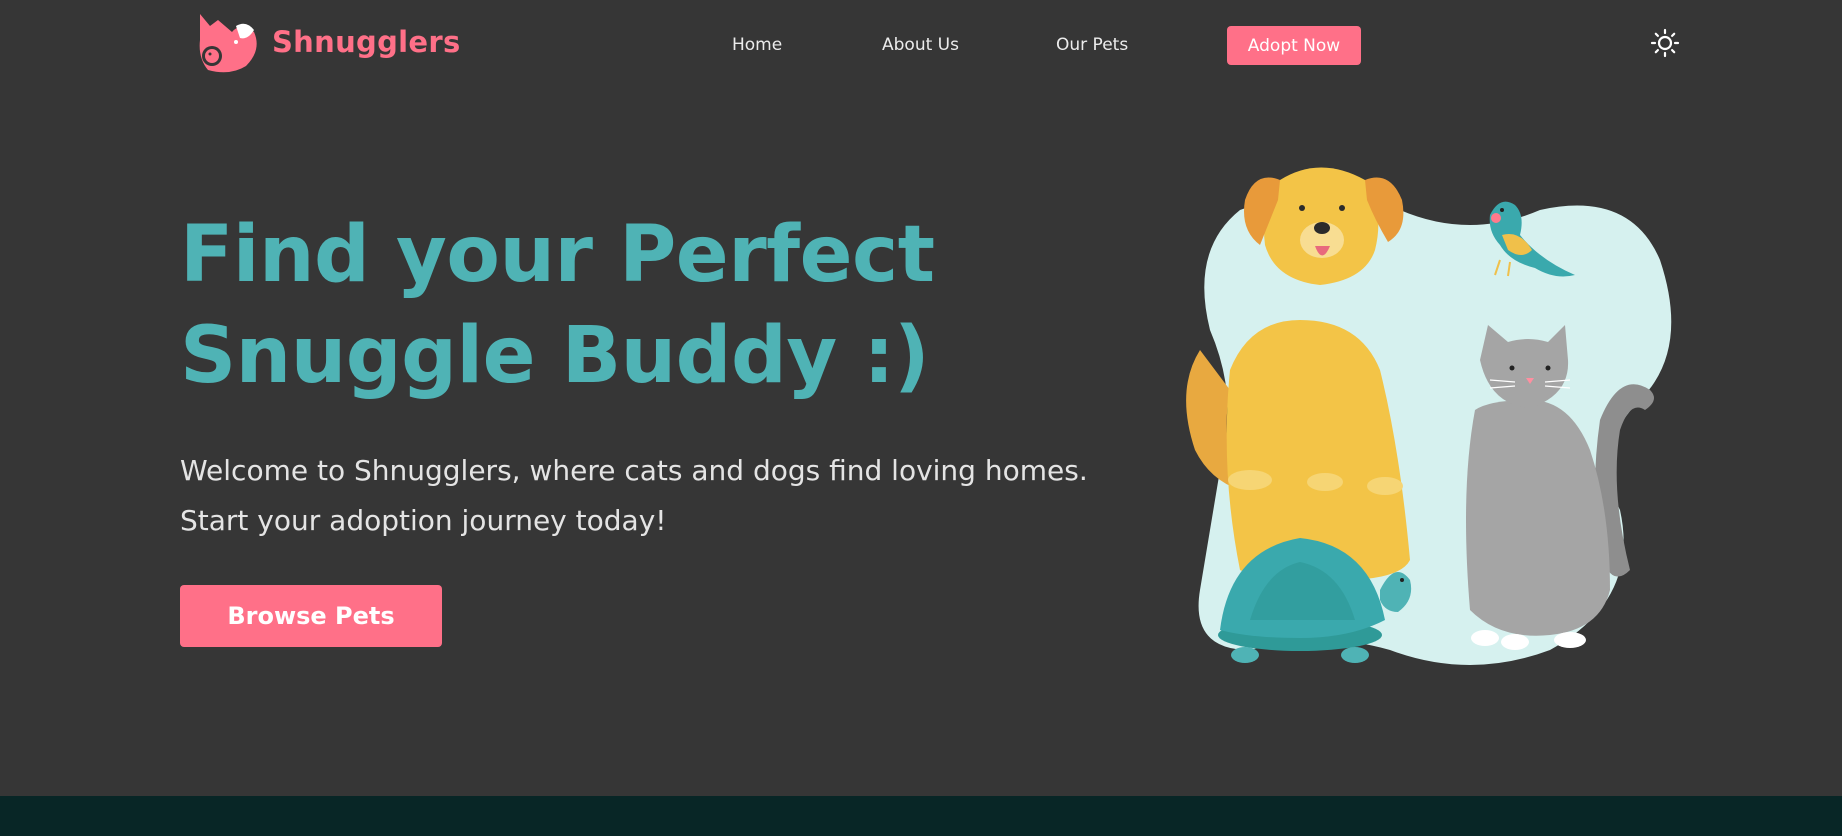  Describe the element at coordinates (557, 255) in the screenshot. I see `hero-title-line-1: Find your Perfect` at that location.